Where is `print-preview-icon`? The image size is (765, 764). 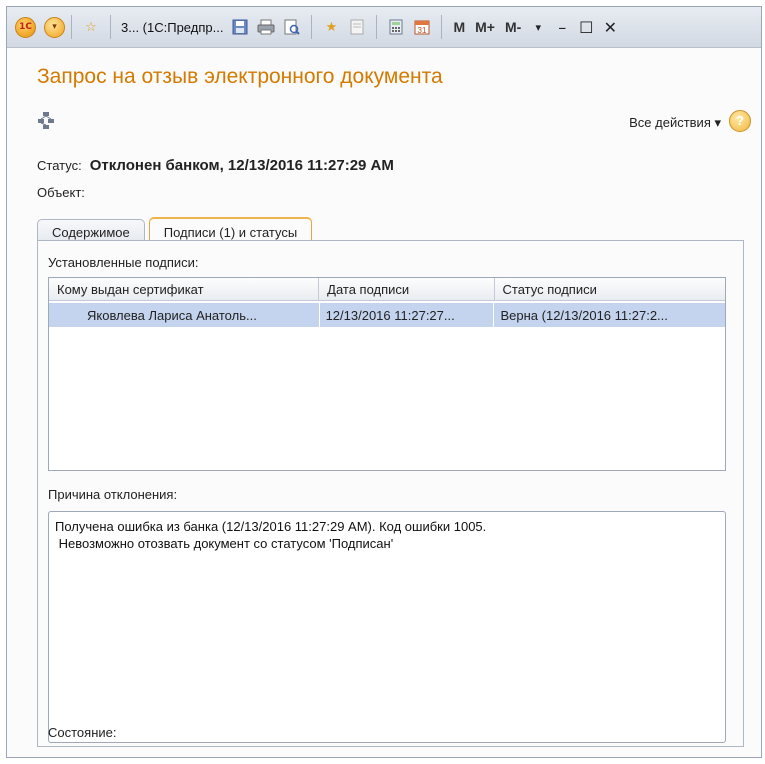
print-preview-icon is located at coordinates (292, 27).